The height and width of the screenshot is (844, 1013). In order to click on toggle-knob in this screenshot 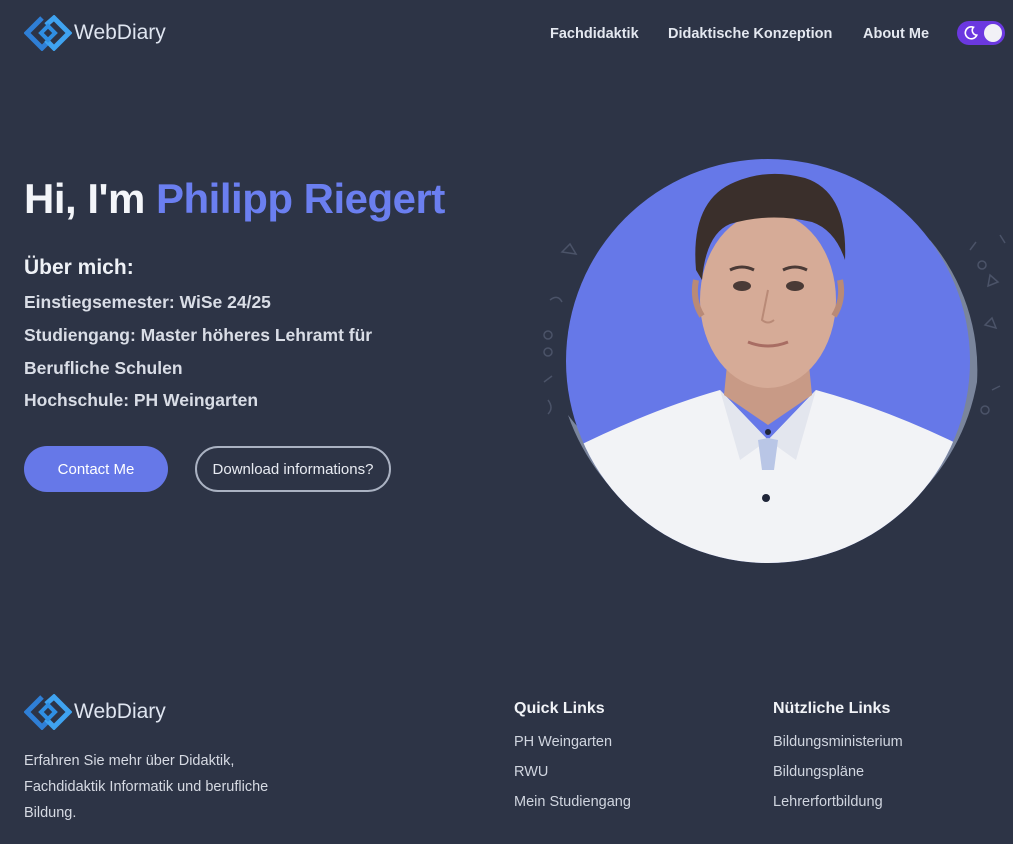, I will do `click(993, 33)`.